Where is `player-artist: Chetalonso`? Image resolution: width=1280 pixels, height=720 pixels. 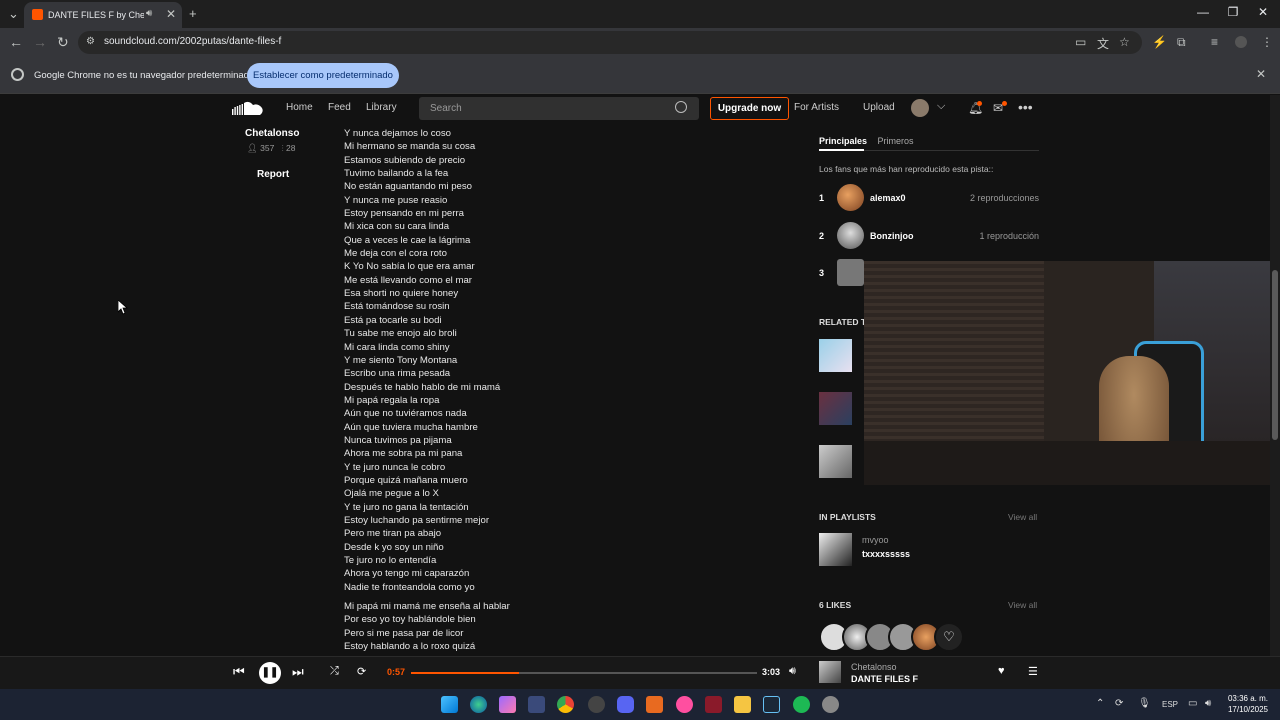 player-artist: Chetalonso is located at coordinates (874, 667).